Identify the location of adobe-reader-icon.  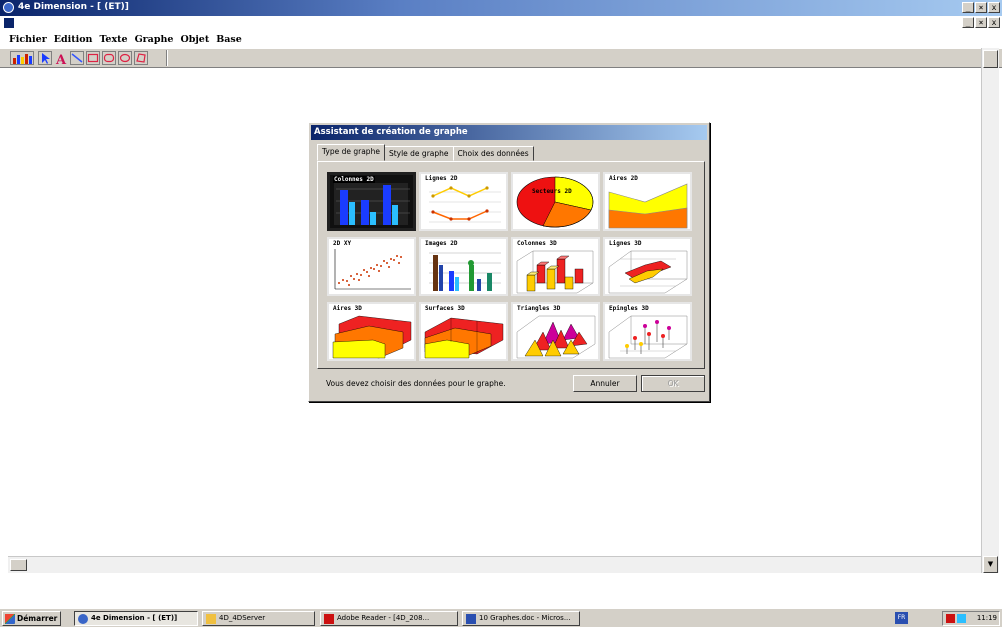
(329, 619).